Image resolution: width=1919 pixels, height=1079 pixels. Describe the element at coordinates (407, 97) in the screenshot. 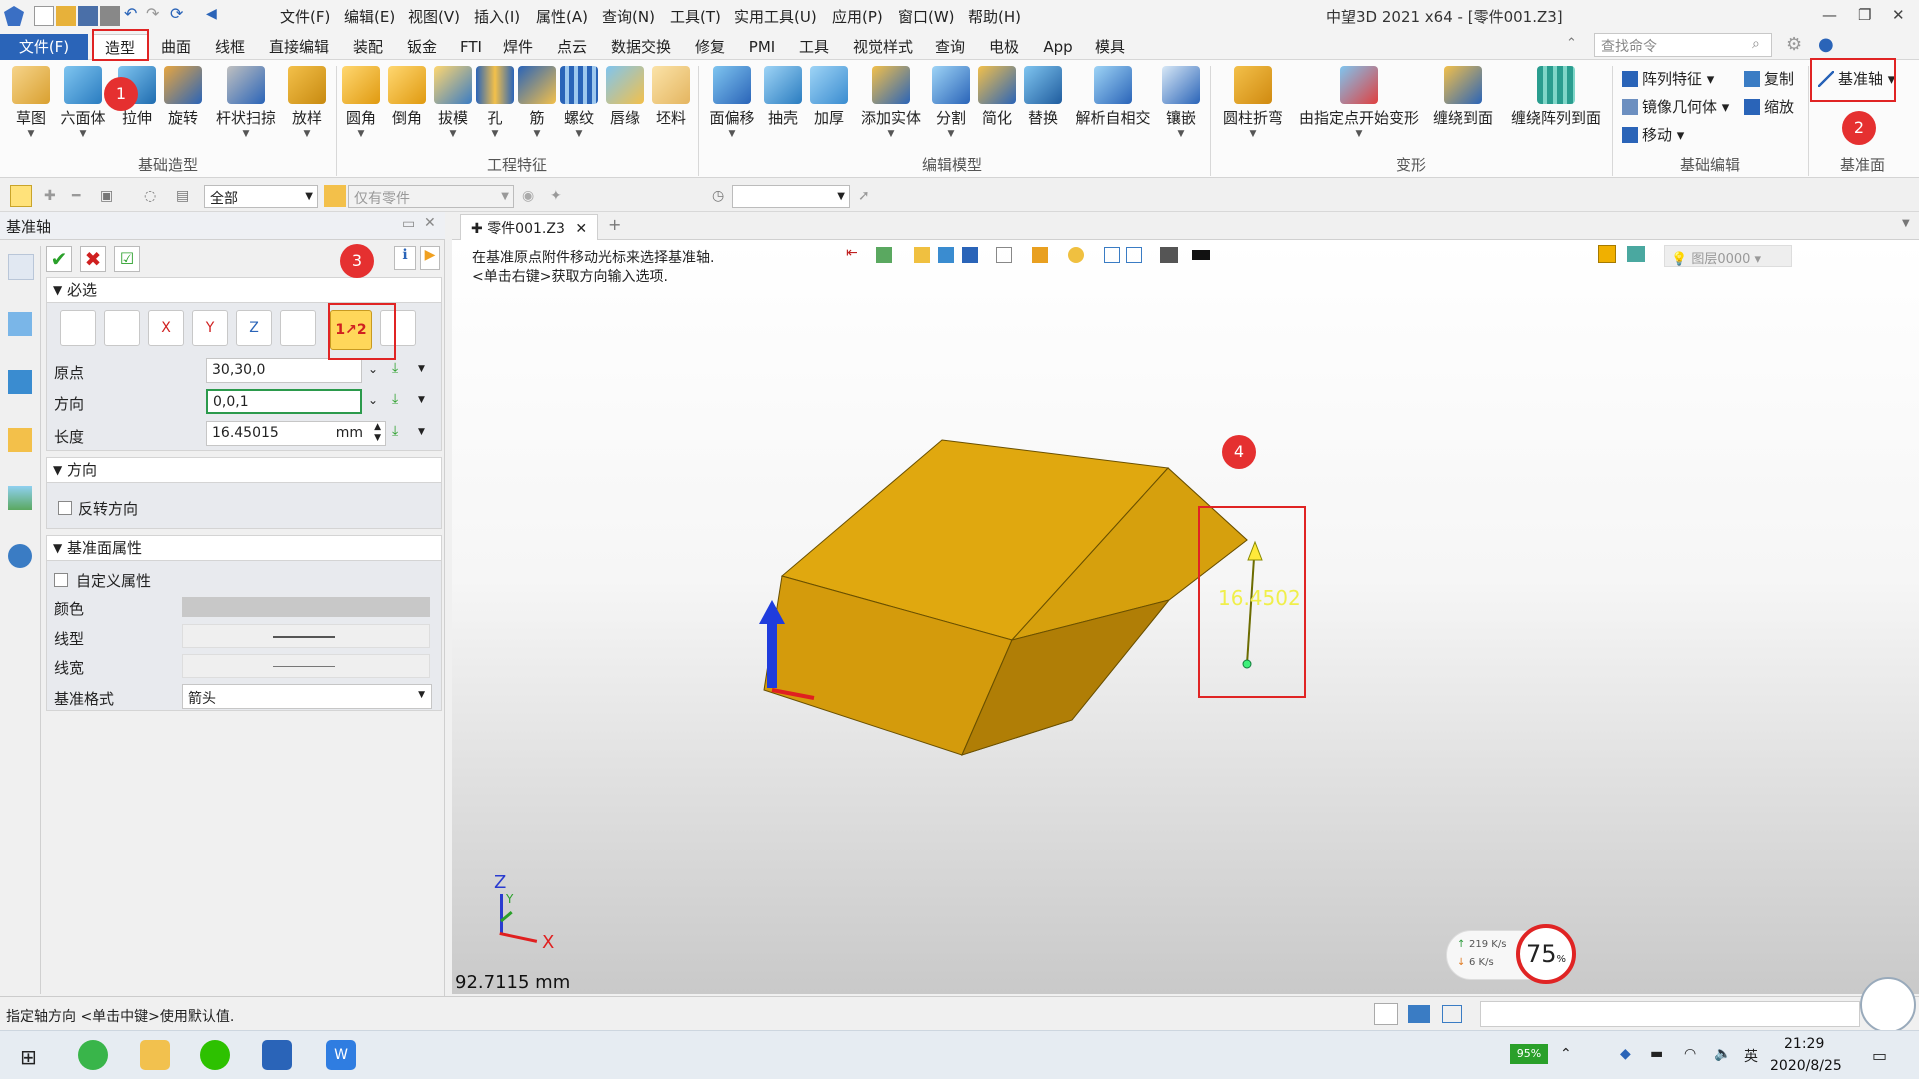

I see `chamfer-button: 倒角` at that location.